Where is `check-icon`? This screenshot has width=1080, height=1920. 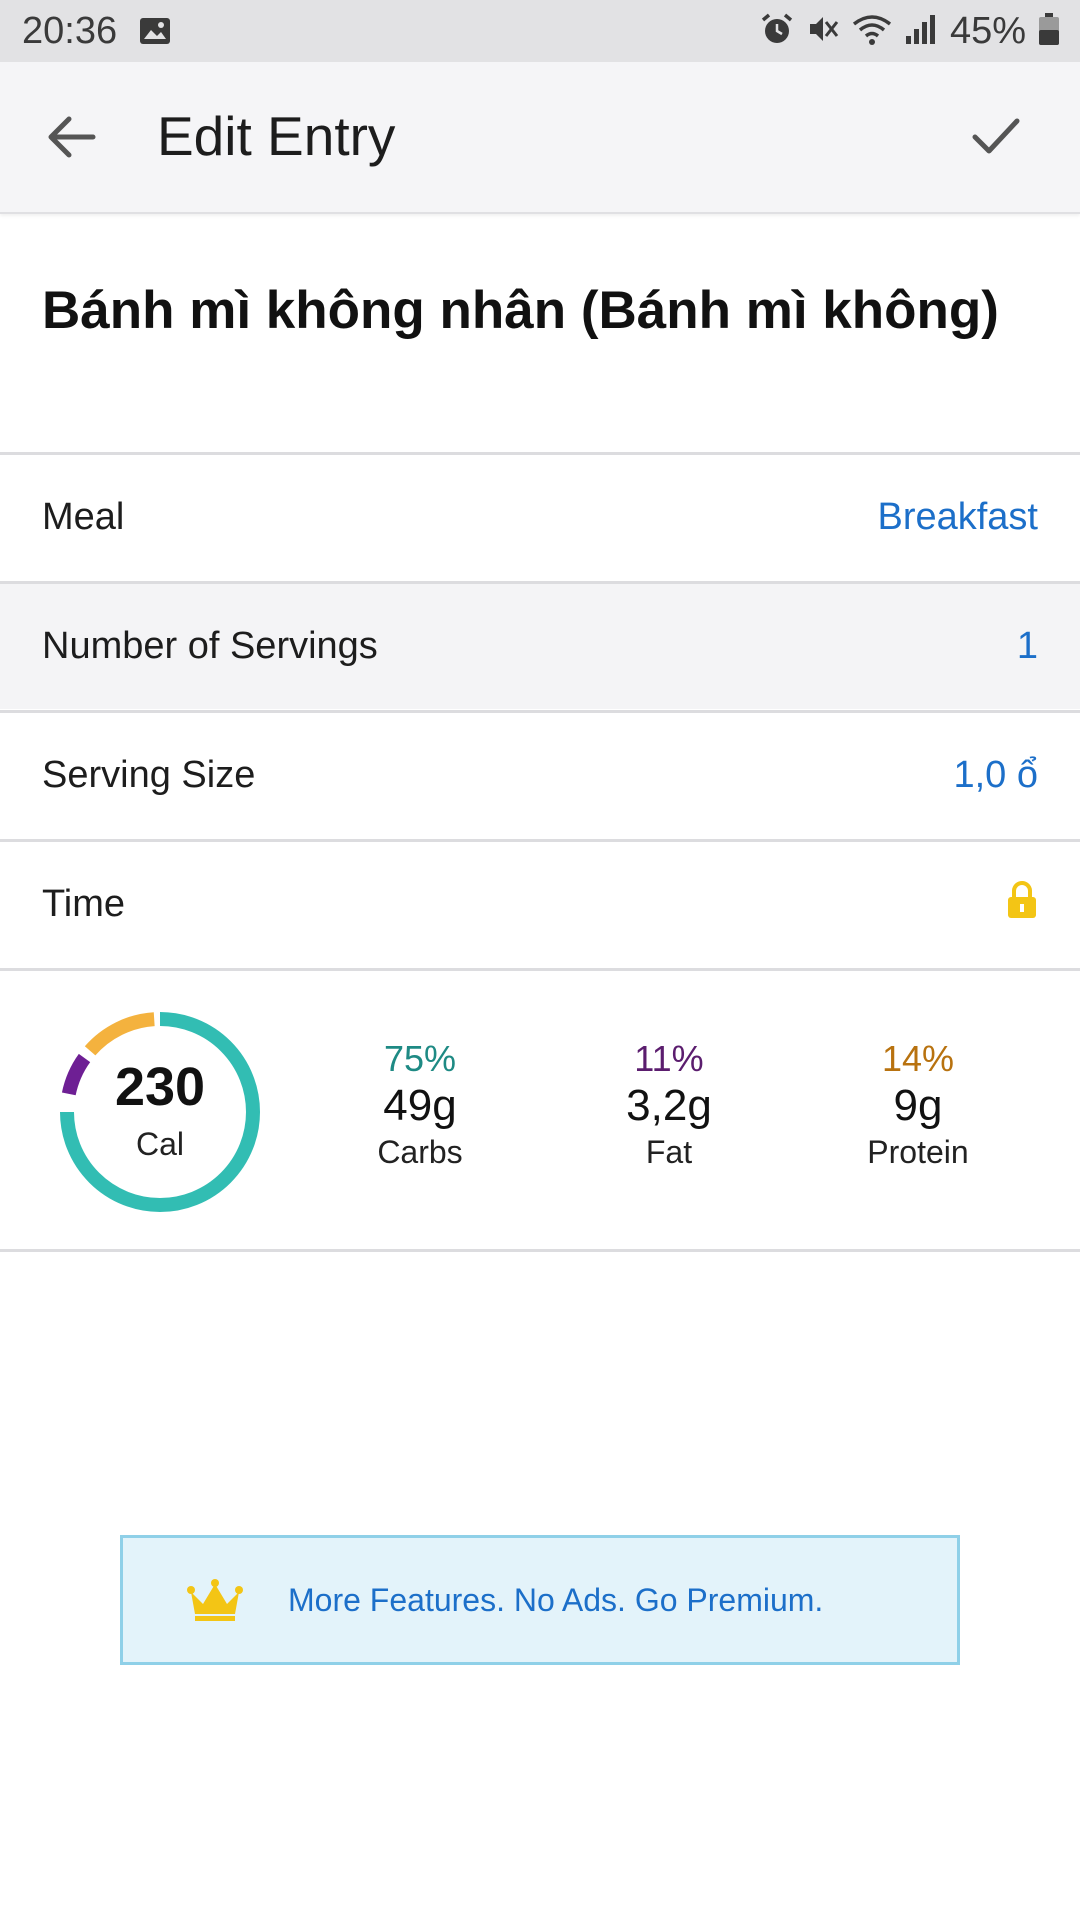
check-icon is located at coordinates (996, 136).